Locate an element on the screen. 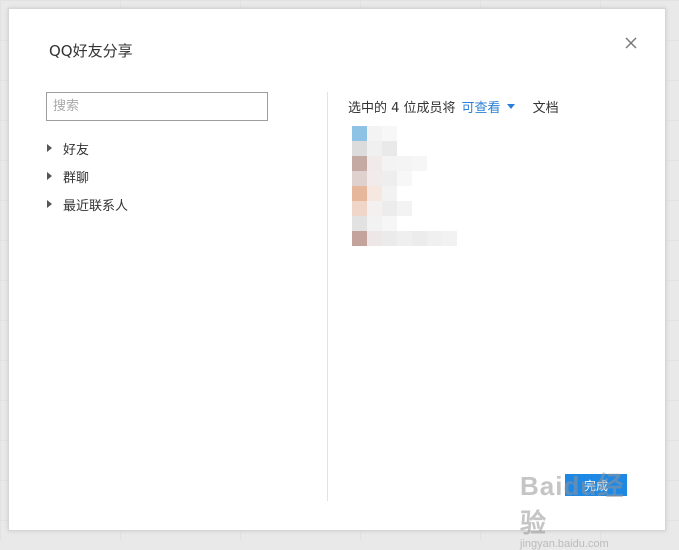 Image resolution: width=679 pixels, height=550 pixels. chevron-down-icon is located at coordinates (510, 106).